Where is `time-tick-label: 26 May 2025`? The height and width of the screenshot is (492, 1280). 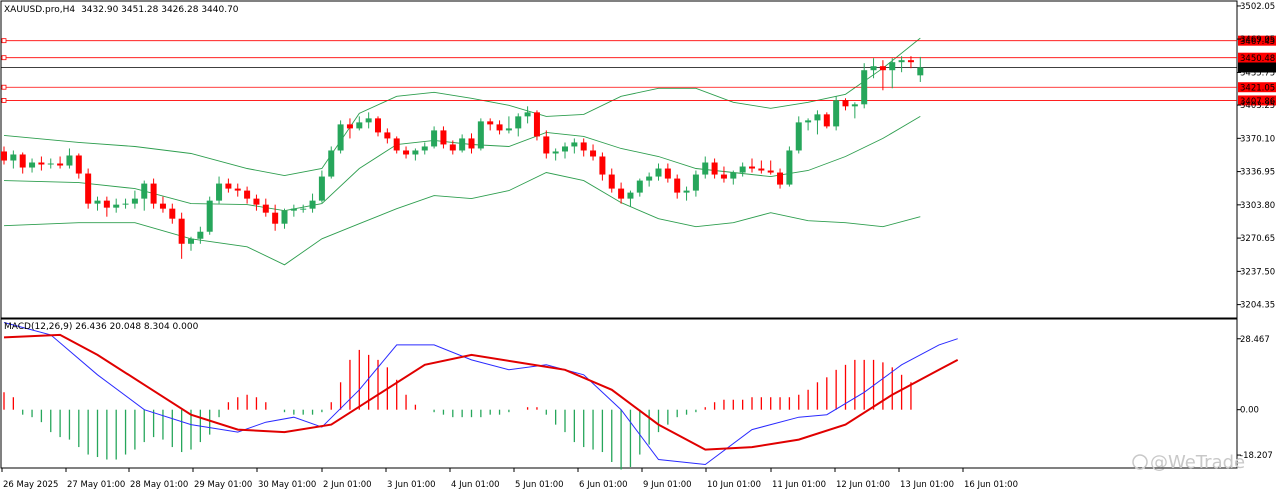
time-tick-label: 26 May 2025 is located at coordinates (30, 485).